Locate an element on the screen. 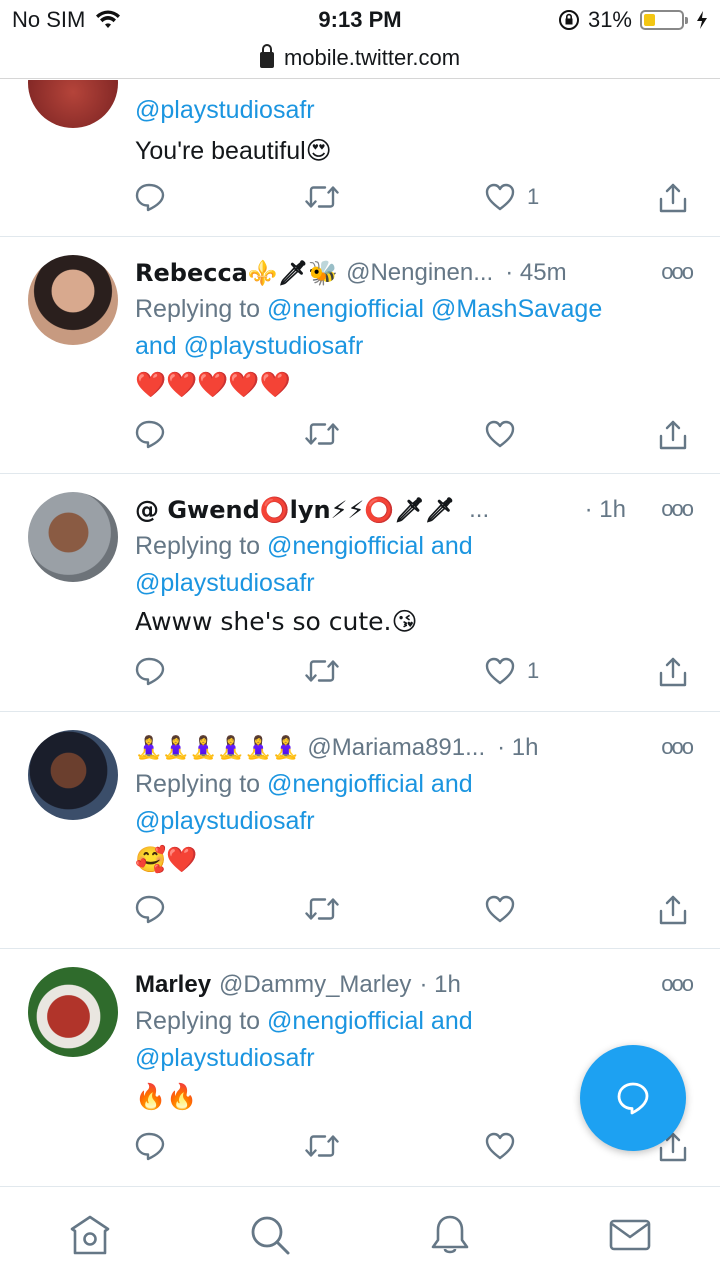 The width and height of the screenshot is (720, 1280). nav-notifications is located at coordinates (450, 1235).